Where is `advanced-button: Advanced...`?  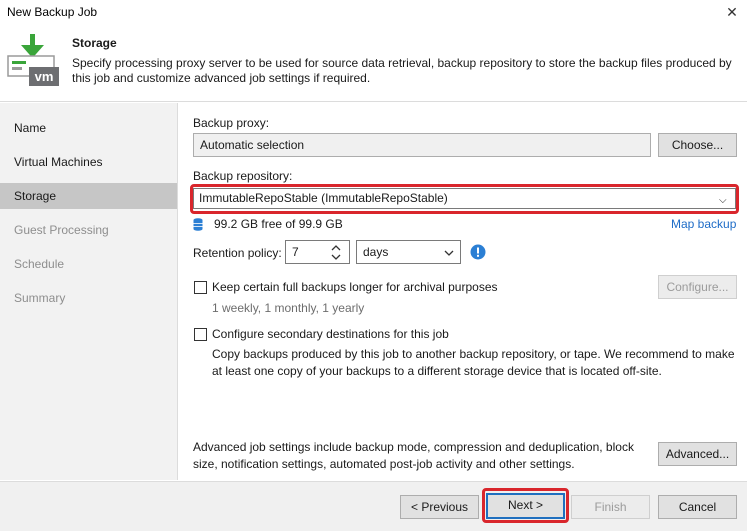
advanced-button: Advanced... is located at coordinates (697, 454).